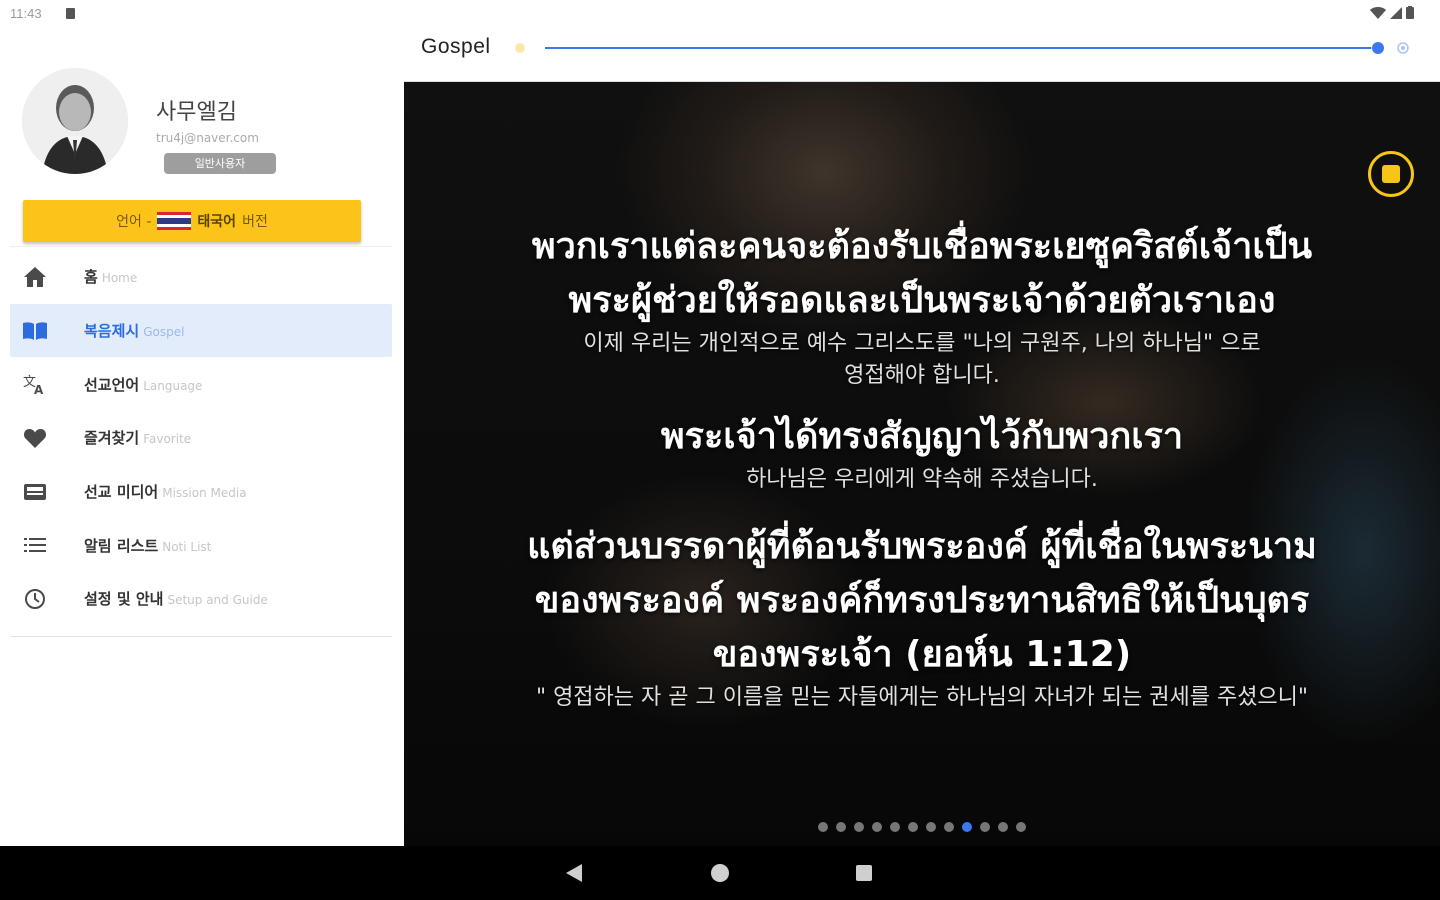  Describe the element at coordinates (255, 222) in the screenshot. I see `language-suffix: 버전` at that location.